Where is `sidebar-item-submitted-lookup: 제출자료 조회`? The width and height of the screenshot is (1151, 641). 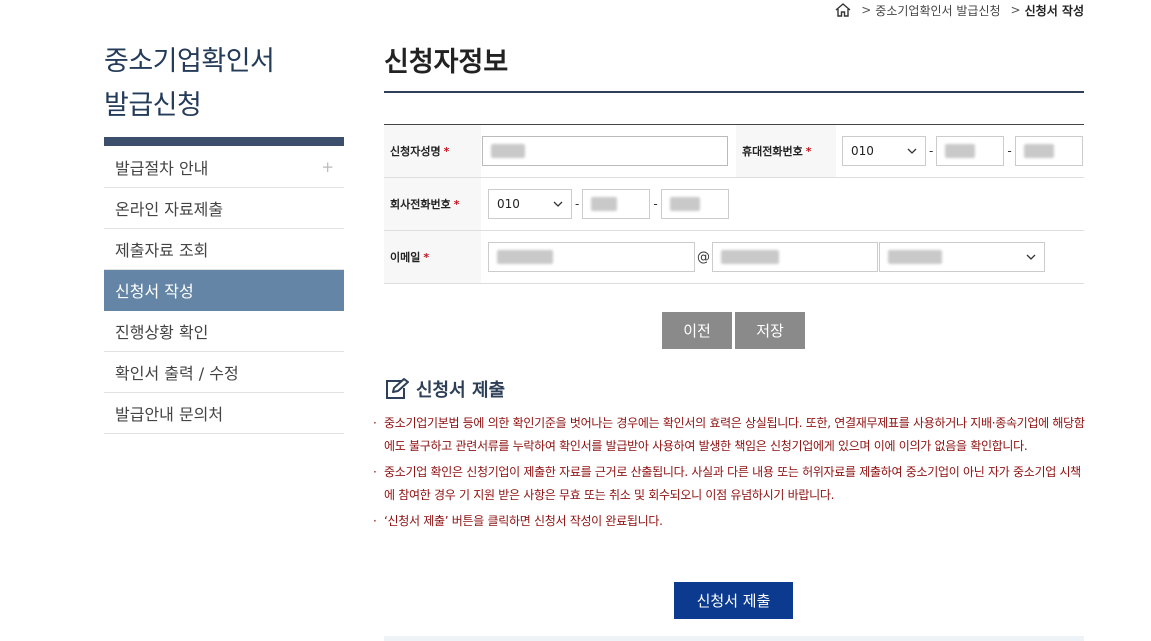 sidebar-item-submitted-lookup: 제출자료 조회 is located at coordinates (224, 249).